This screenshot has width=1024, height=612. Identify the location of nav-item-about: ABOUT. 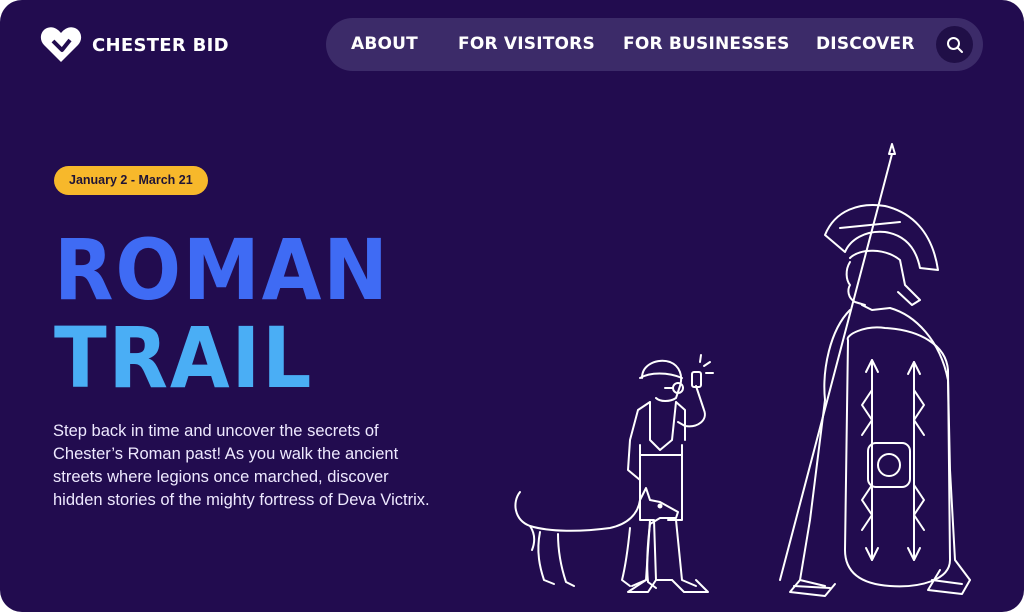
(384, 44).